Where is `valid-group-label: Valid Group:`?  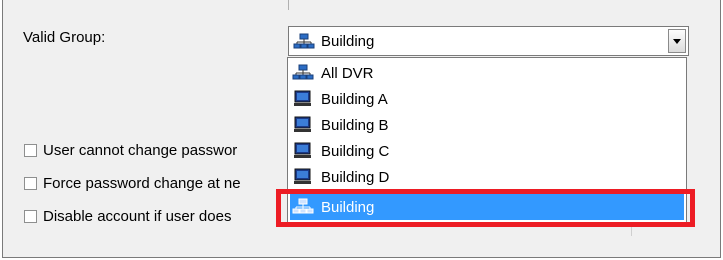 valid-group-label: Valid Group: is located at coordinates (64, 37).